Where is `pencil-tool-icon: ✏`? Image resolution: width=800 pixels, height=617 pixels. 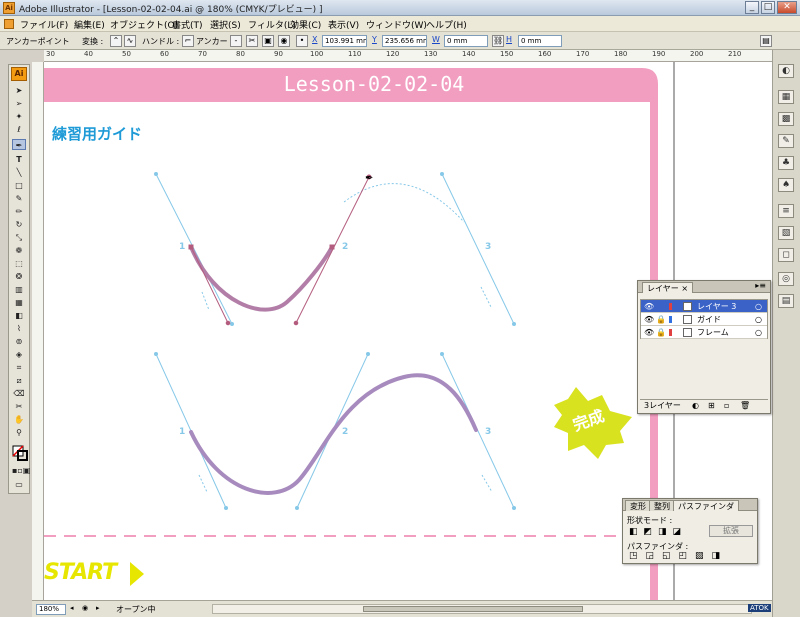 pencil-tool-icon: ✏ is located at coordinates (19, 211).